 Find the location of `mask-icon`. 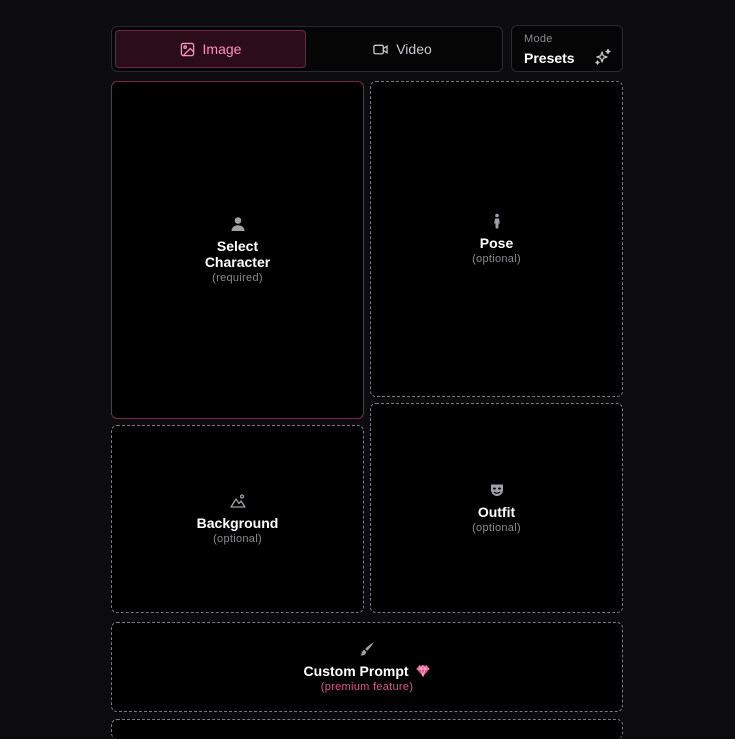

mask-icon is located at coordinates (496, 490).